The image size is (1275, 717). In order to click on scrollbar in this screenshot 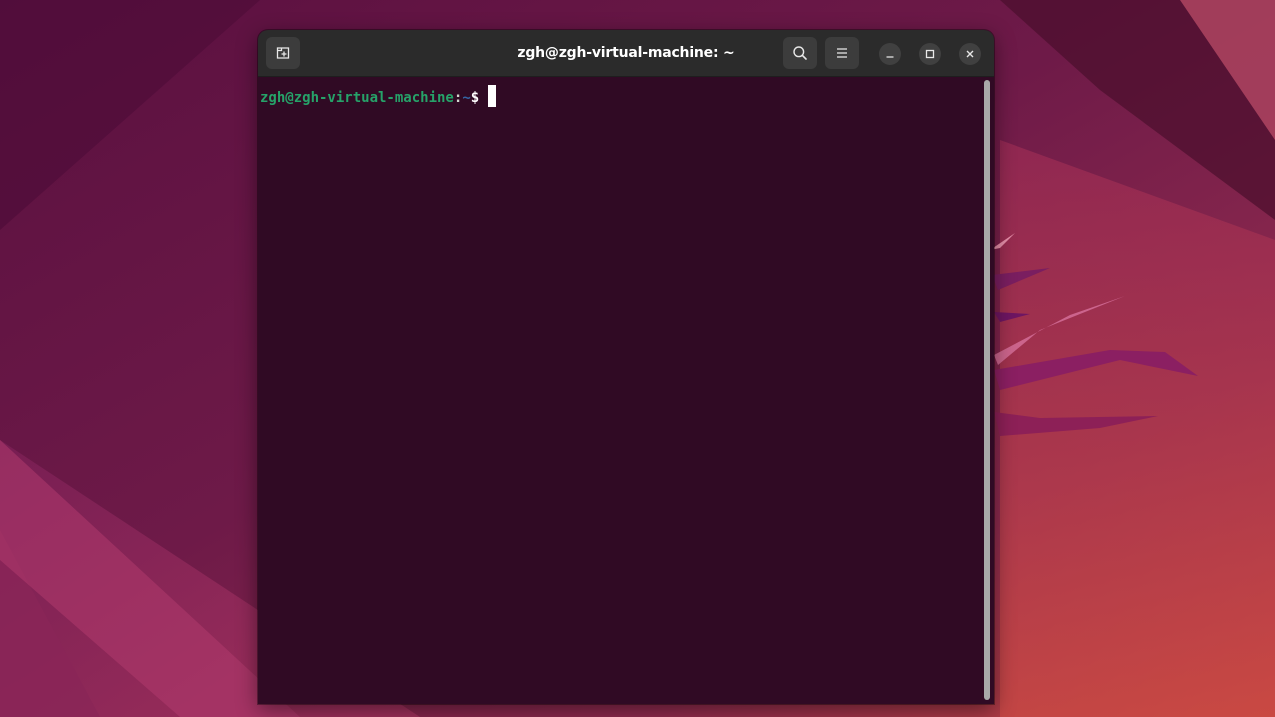, I will do `click(987, 390)`.